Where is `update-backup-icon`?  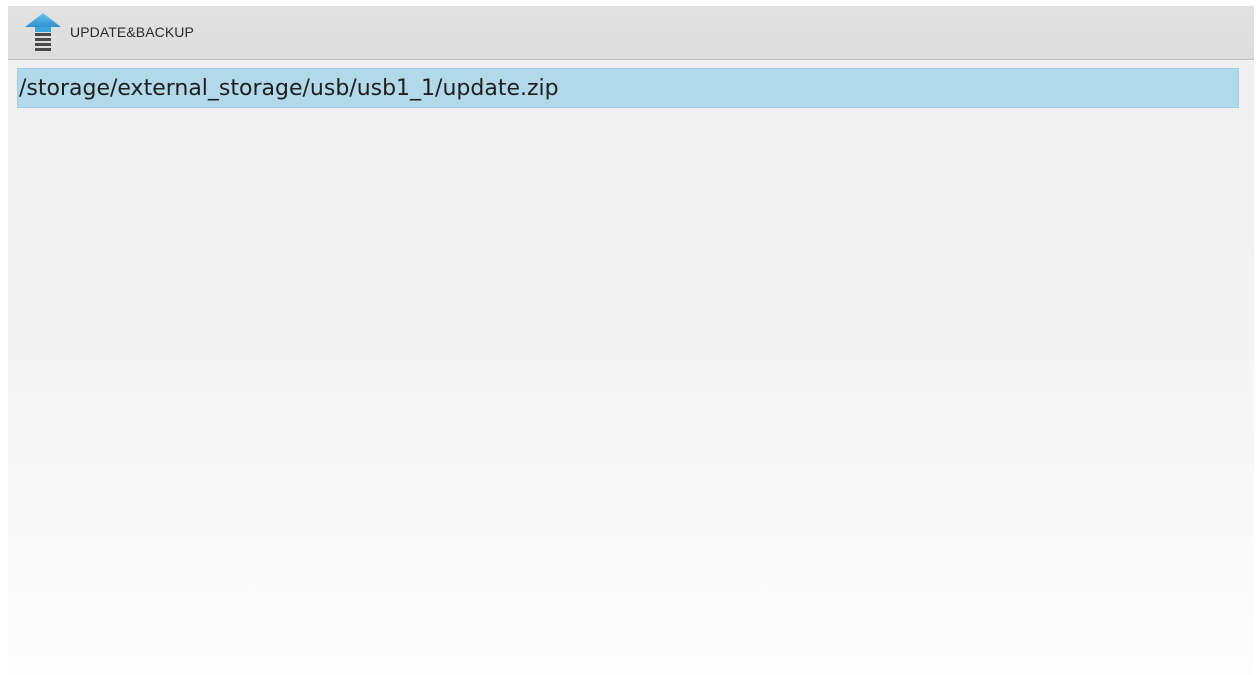
update-backup-icon is located at coordinates (43, 32).